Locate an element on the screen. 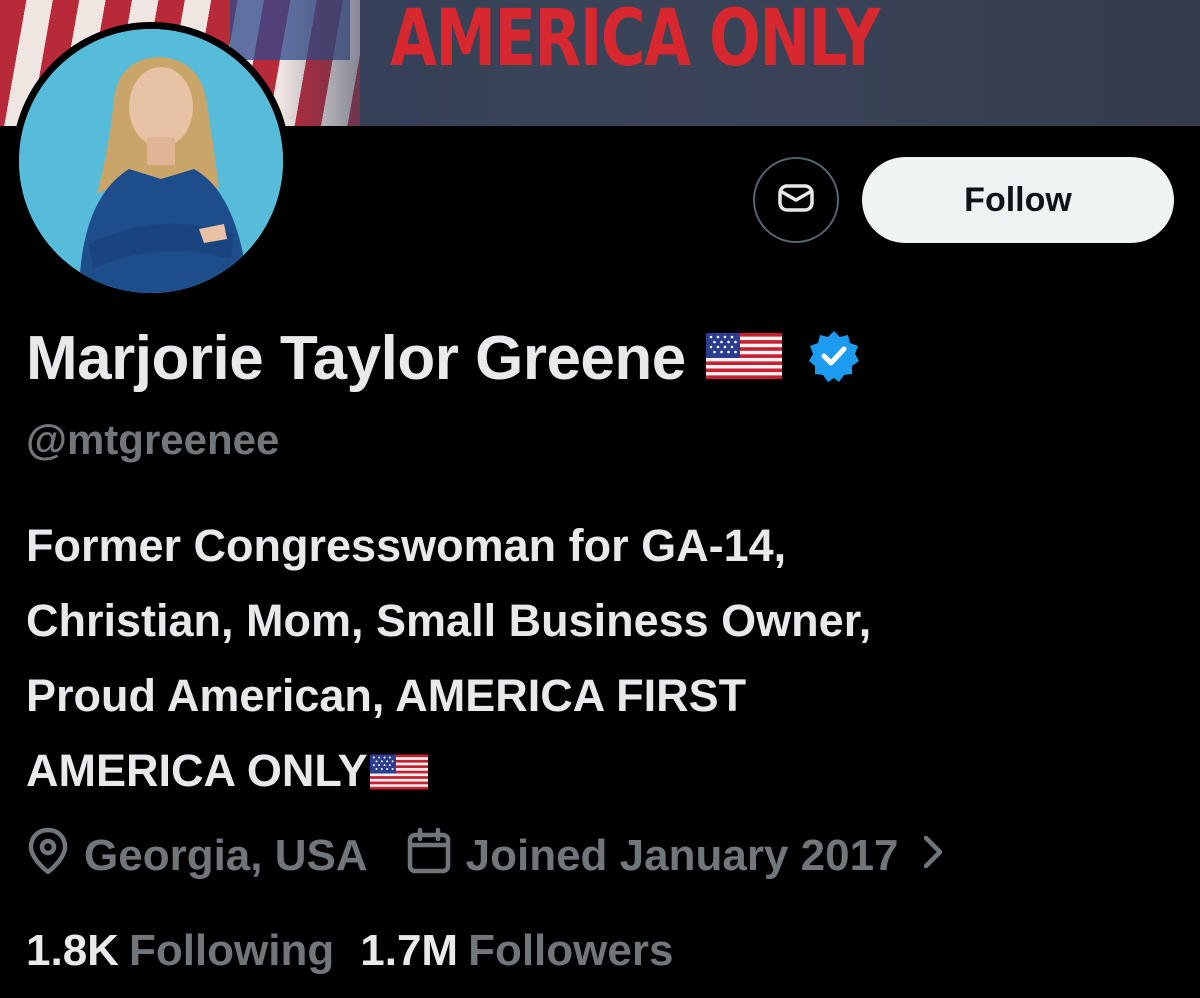 The width and height of the screenshot is (1200, 998). followers-count: 1.7M is located at coordinates (409, 950).